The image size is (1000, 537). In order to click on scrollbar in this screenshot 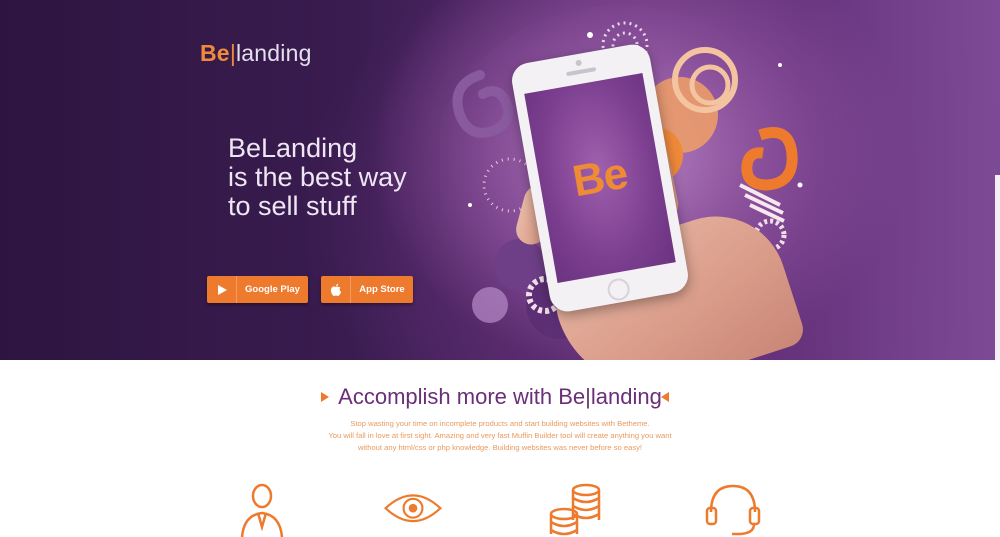, I will do `click(997, 267)`.